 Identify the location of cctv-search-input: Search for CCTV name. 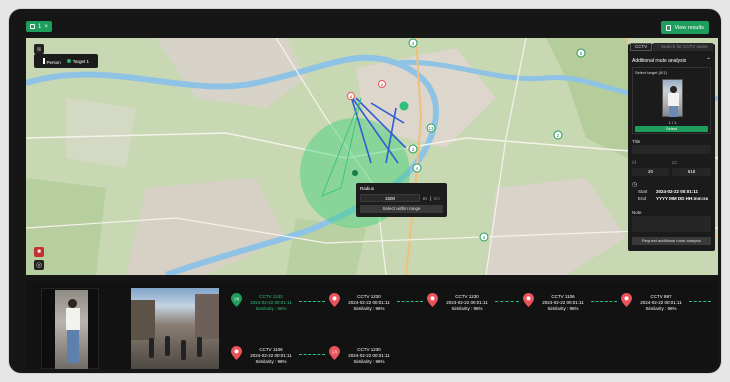
(683, 47).